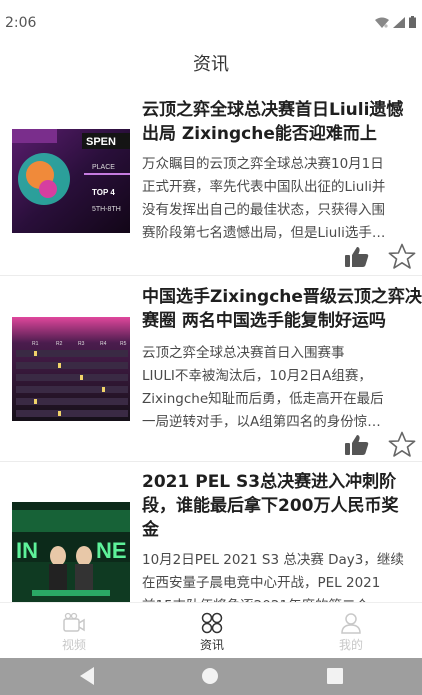  Describe the element at coordinates (87, 678) in the screenshot. I see `back-icon` at that location.